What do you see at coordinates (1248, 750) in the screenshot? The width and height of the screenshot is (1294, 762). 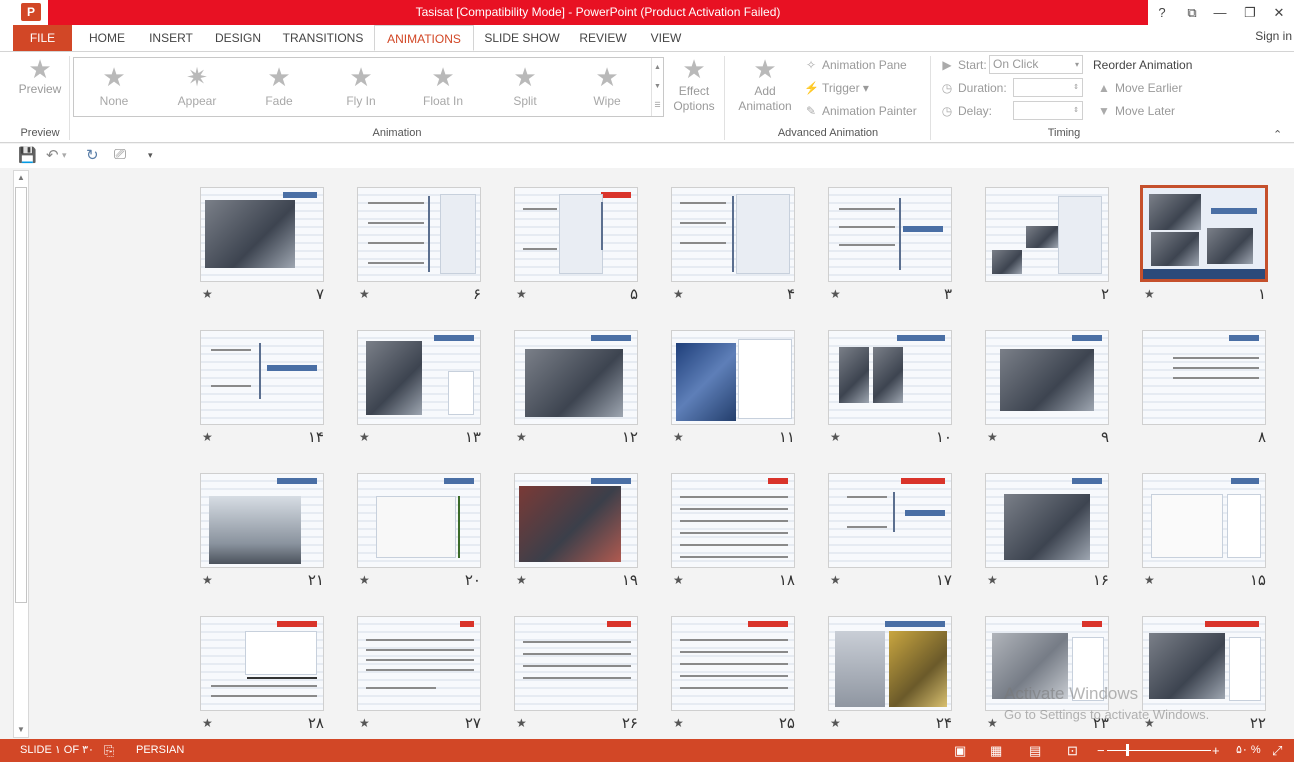 I see `zoom-level: ۵۰ %` at bounding box center [1248, 750].